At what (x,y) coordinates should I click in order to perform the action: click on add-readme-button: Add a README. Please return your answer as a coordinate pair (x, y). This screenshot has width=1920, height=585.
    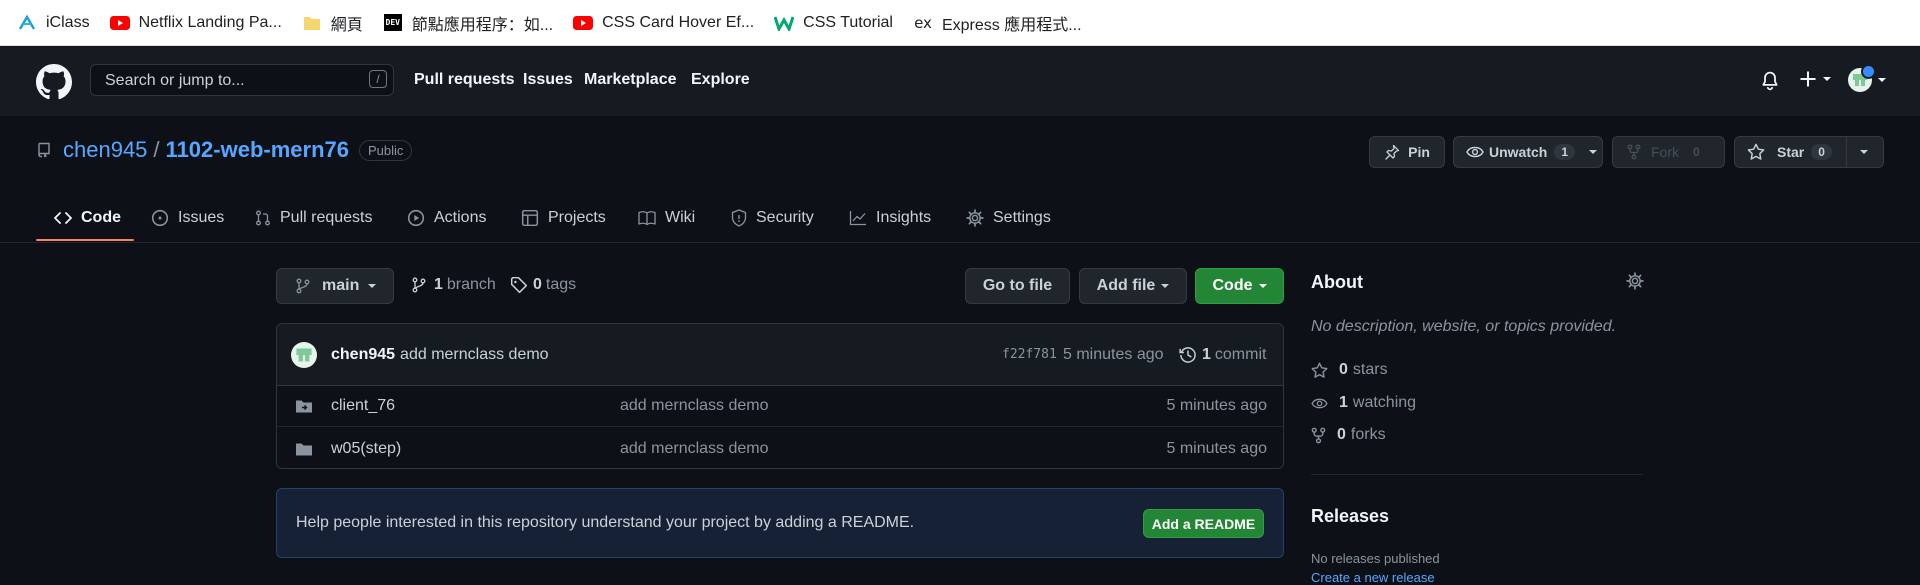
    Looking at the image, I should click on (1203, 523).